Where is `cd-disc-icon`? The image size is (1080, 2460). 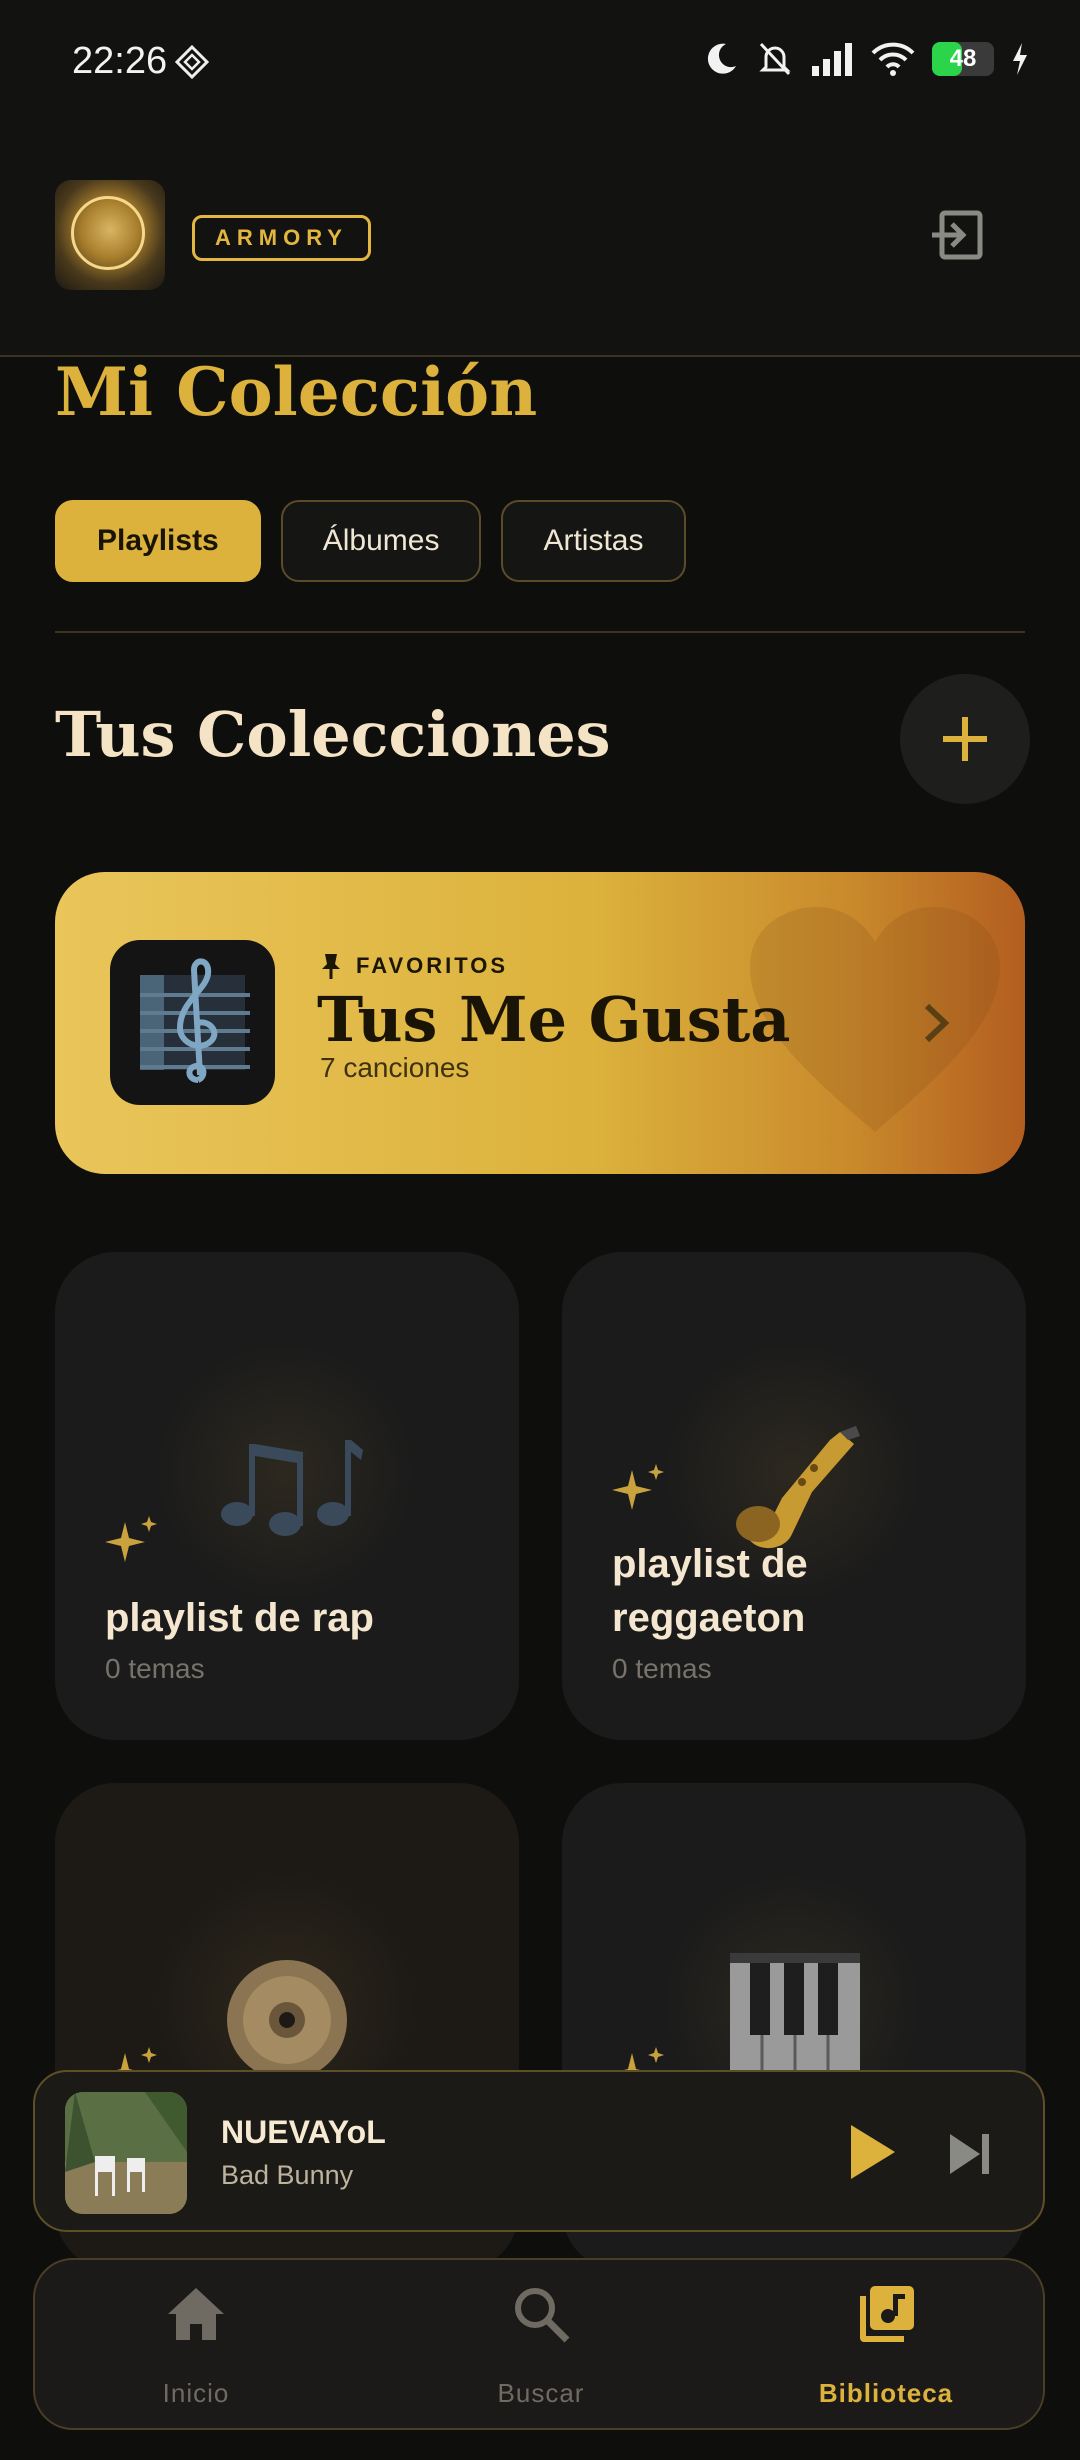 cd-disc-icon is located at coordinates (287, 2020).